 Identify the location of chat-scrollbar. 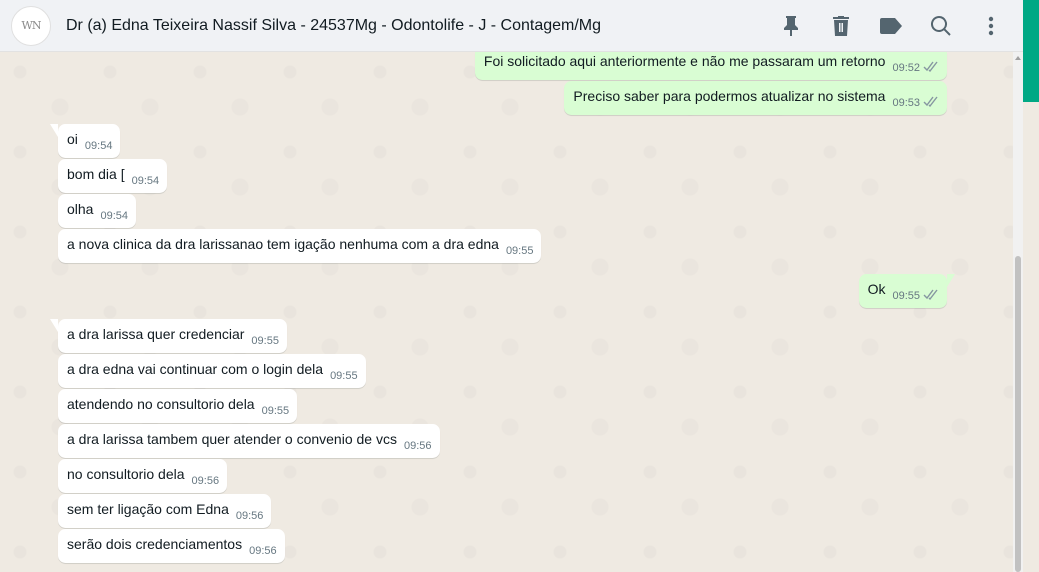
(1018, 312).